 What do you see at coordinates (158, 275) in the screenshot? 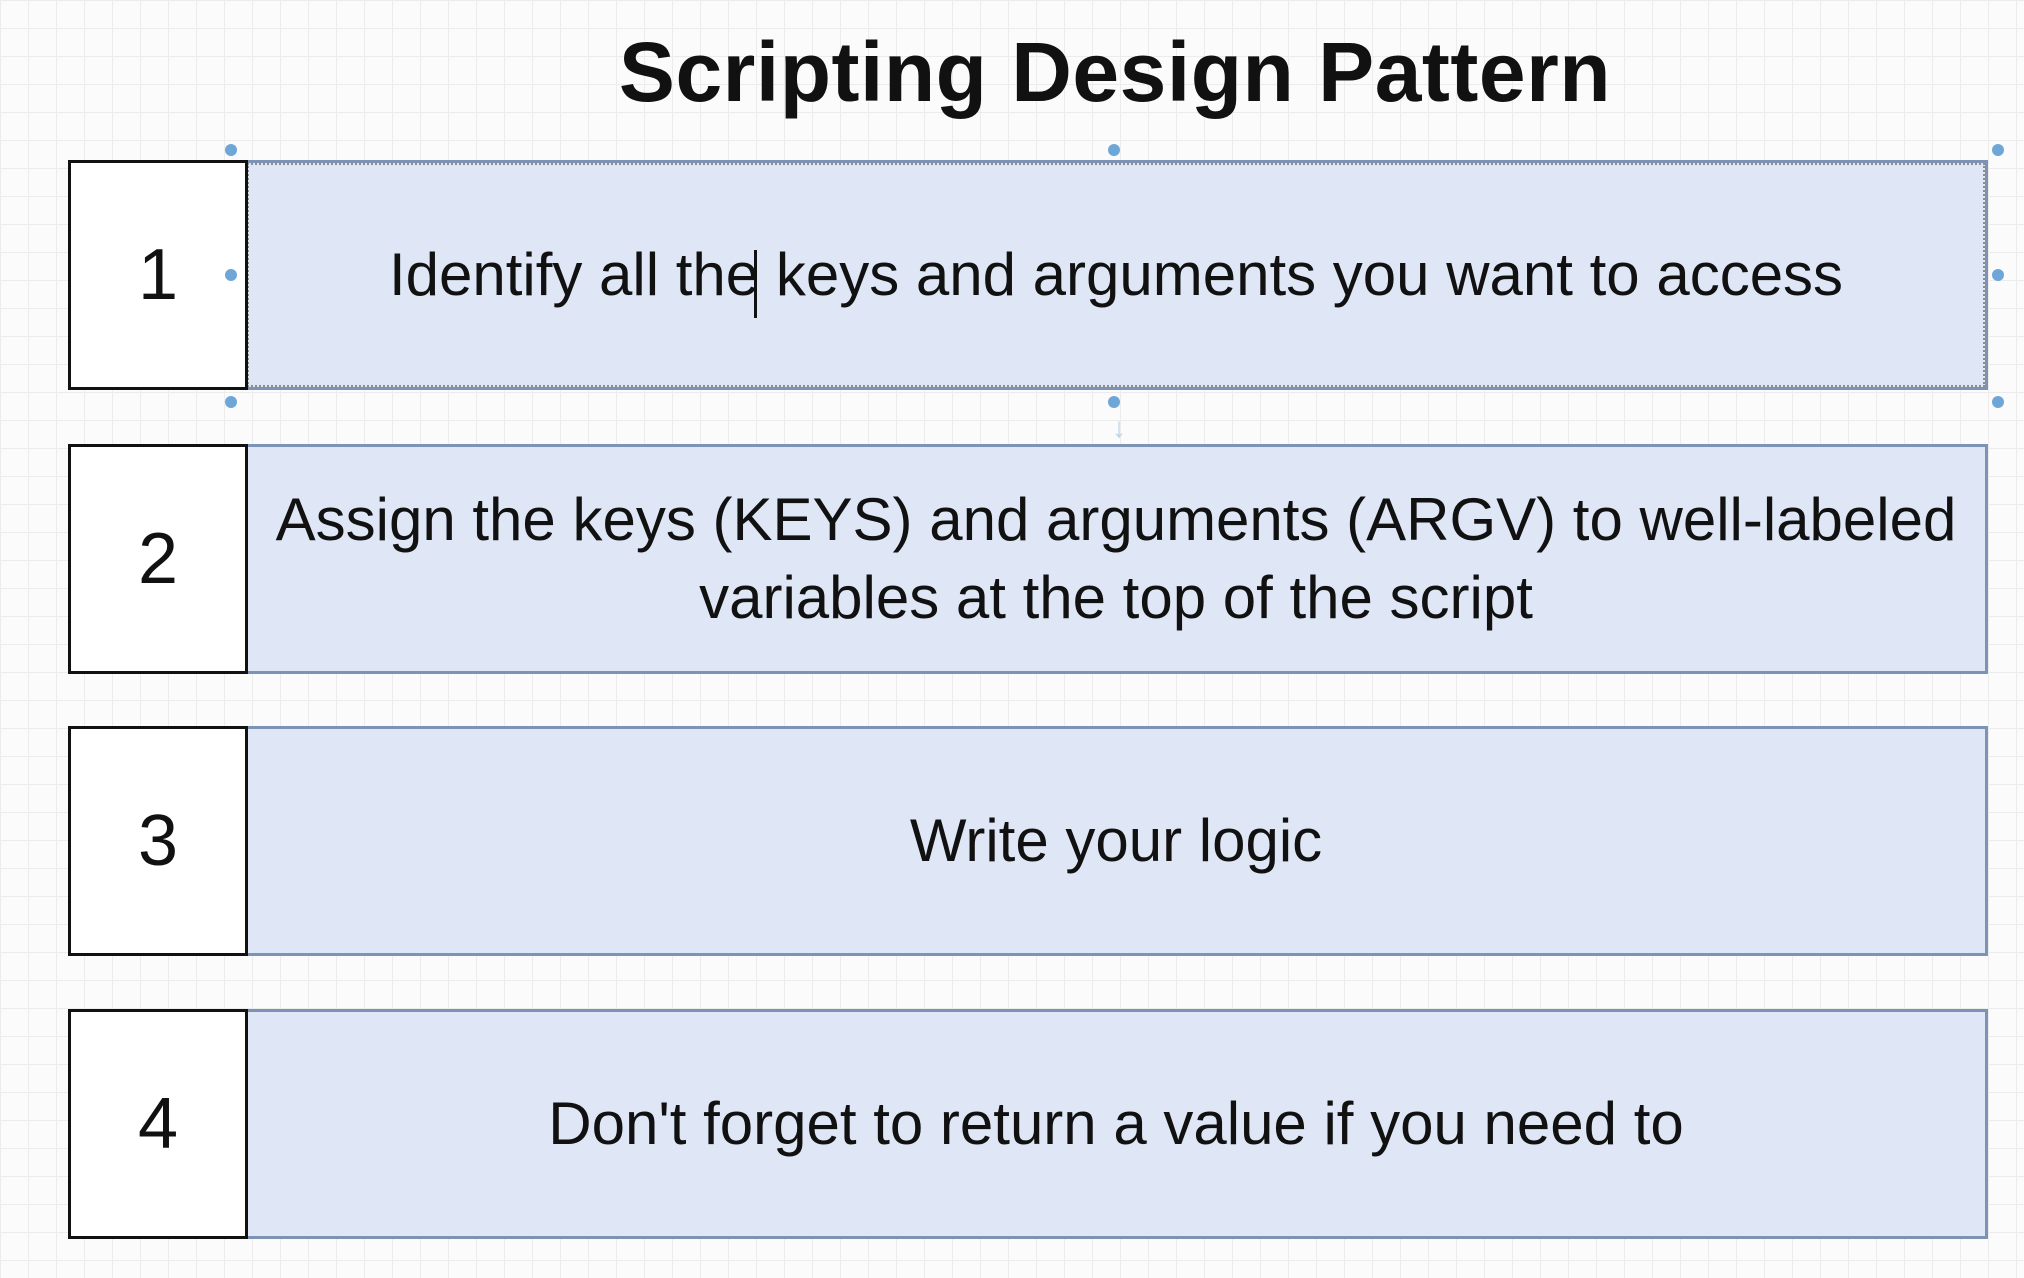
I see `step-number-box: 1` at bounding box center [158, 275].